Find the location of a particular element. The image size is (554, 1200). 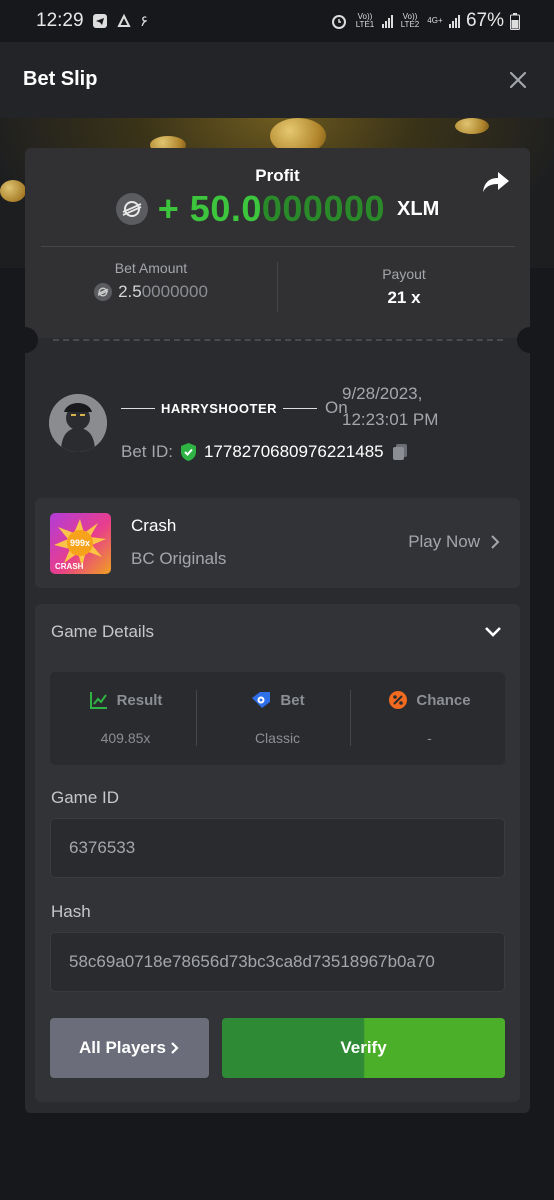

crash-game-thumbnail: 999x CRASH is located at coordinates (80, 543).